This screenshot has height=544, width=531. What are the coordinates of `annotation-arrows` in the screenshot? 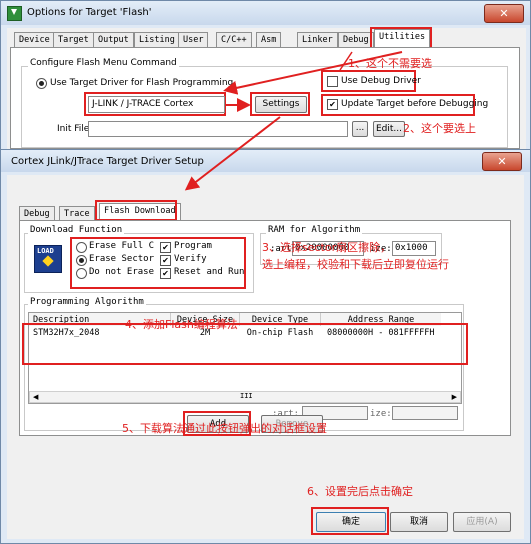 It's located at (293, 121).